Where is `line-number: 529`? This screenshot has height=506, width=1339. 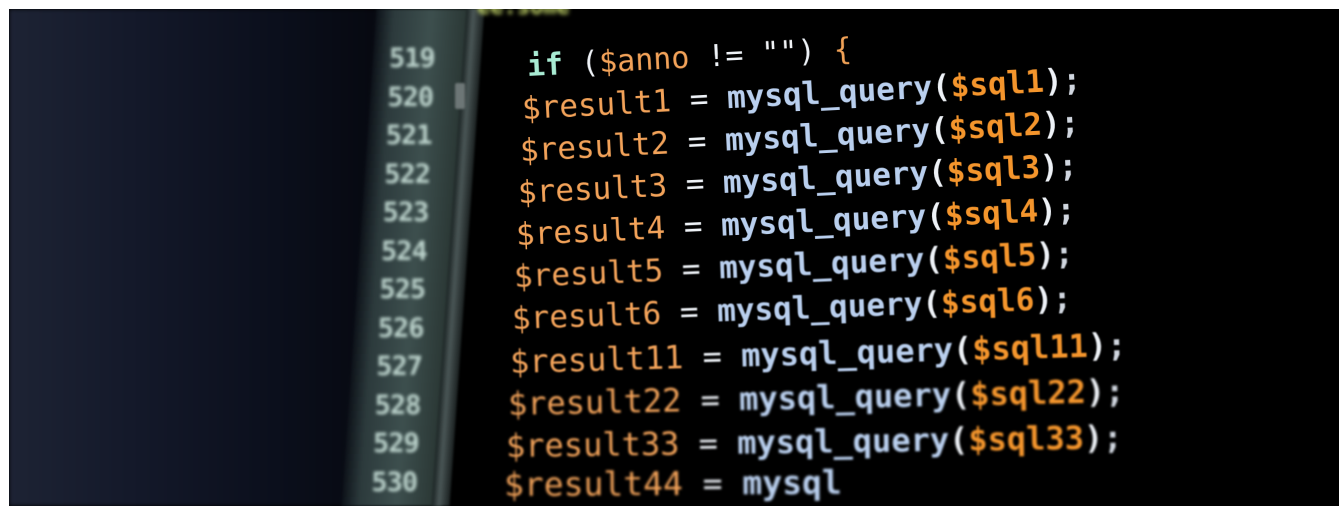 line-number: 529 is located at coordinates (396, 443).